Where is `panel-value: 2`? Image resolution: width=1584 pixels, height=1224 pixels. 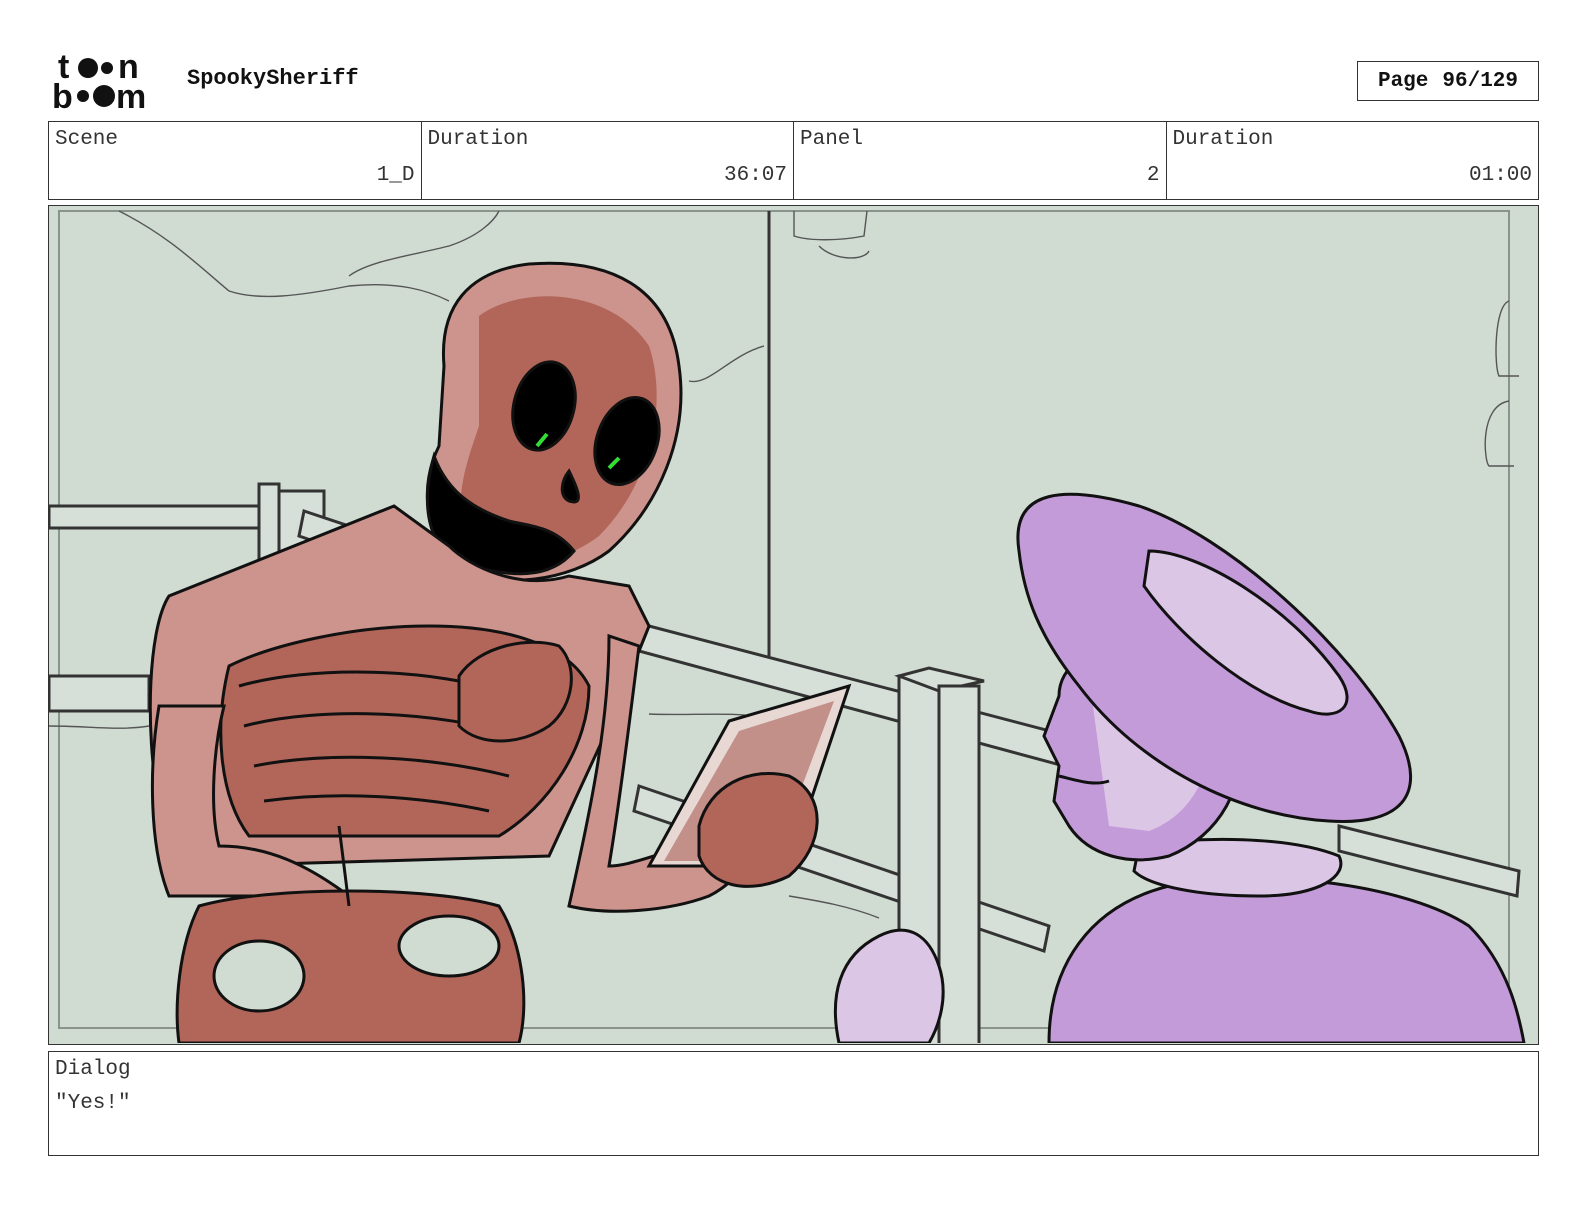
panel-value: 2 is located at coordinates (1153, 175).